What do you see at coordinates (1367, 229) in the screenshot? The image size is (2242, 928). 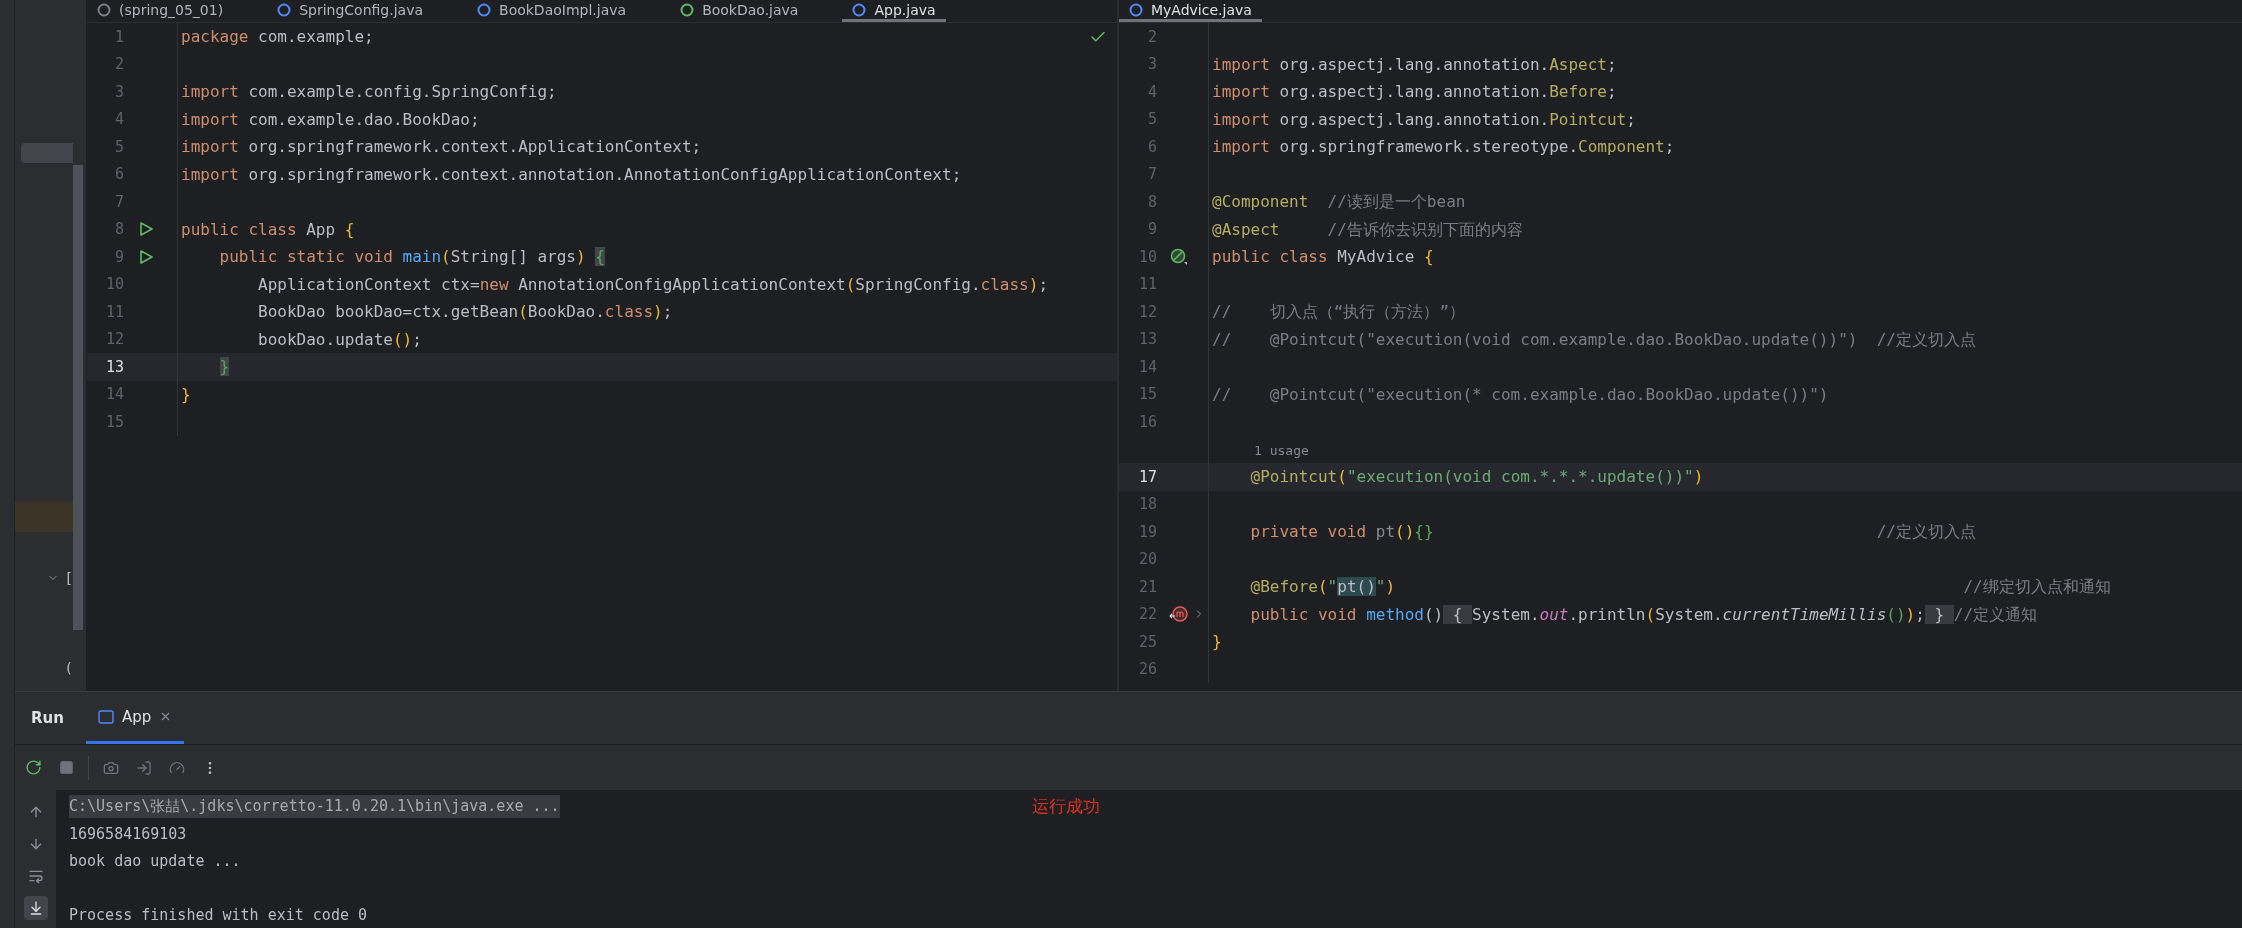 I see `code-line: @Aspect //告诉你去识别下面的内容` at bounding box center [1367, 229].